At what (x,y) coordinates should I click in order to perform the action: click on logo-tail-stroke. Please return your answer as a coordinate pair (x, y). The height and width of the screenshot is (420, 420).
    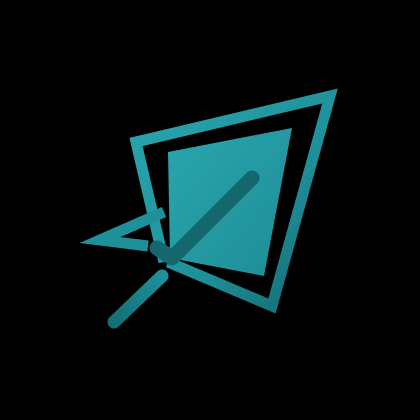
    Looking at the image, I should click on (138, 299).